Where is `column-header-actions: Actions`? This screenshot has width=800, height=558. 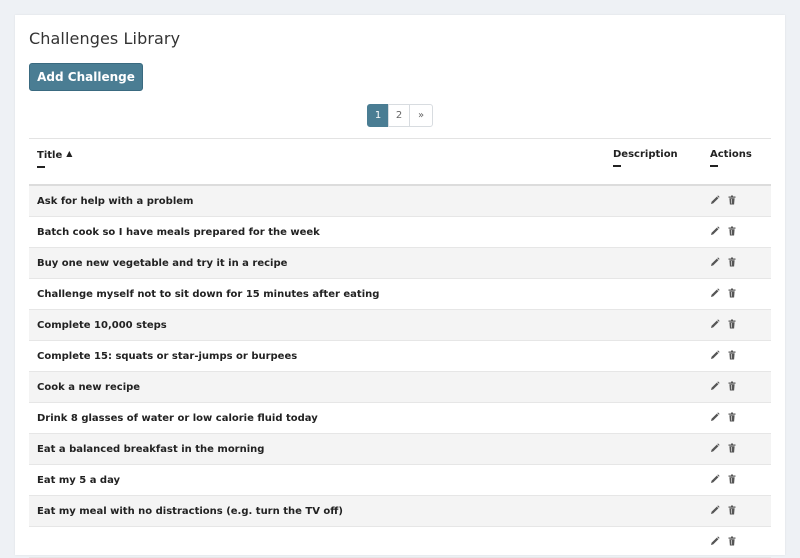 column-header-actions: Actions is located at coordinates (731, 158).